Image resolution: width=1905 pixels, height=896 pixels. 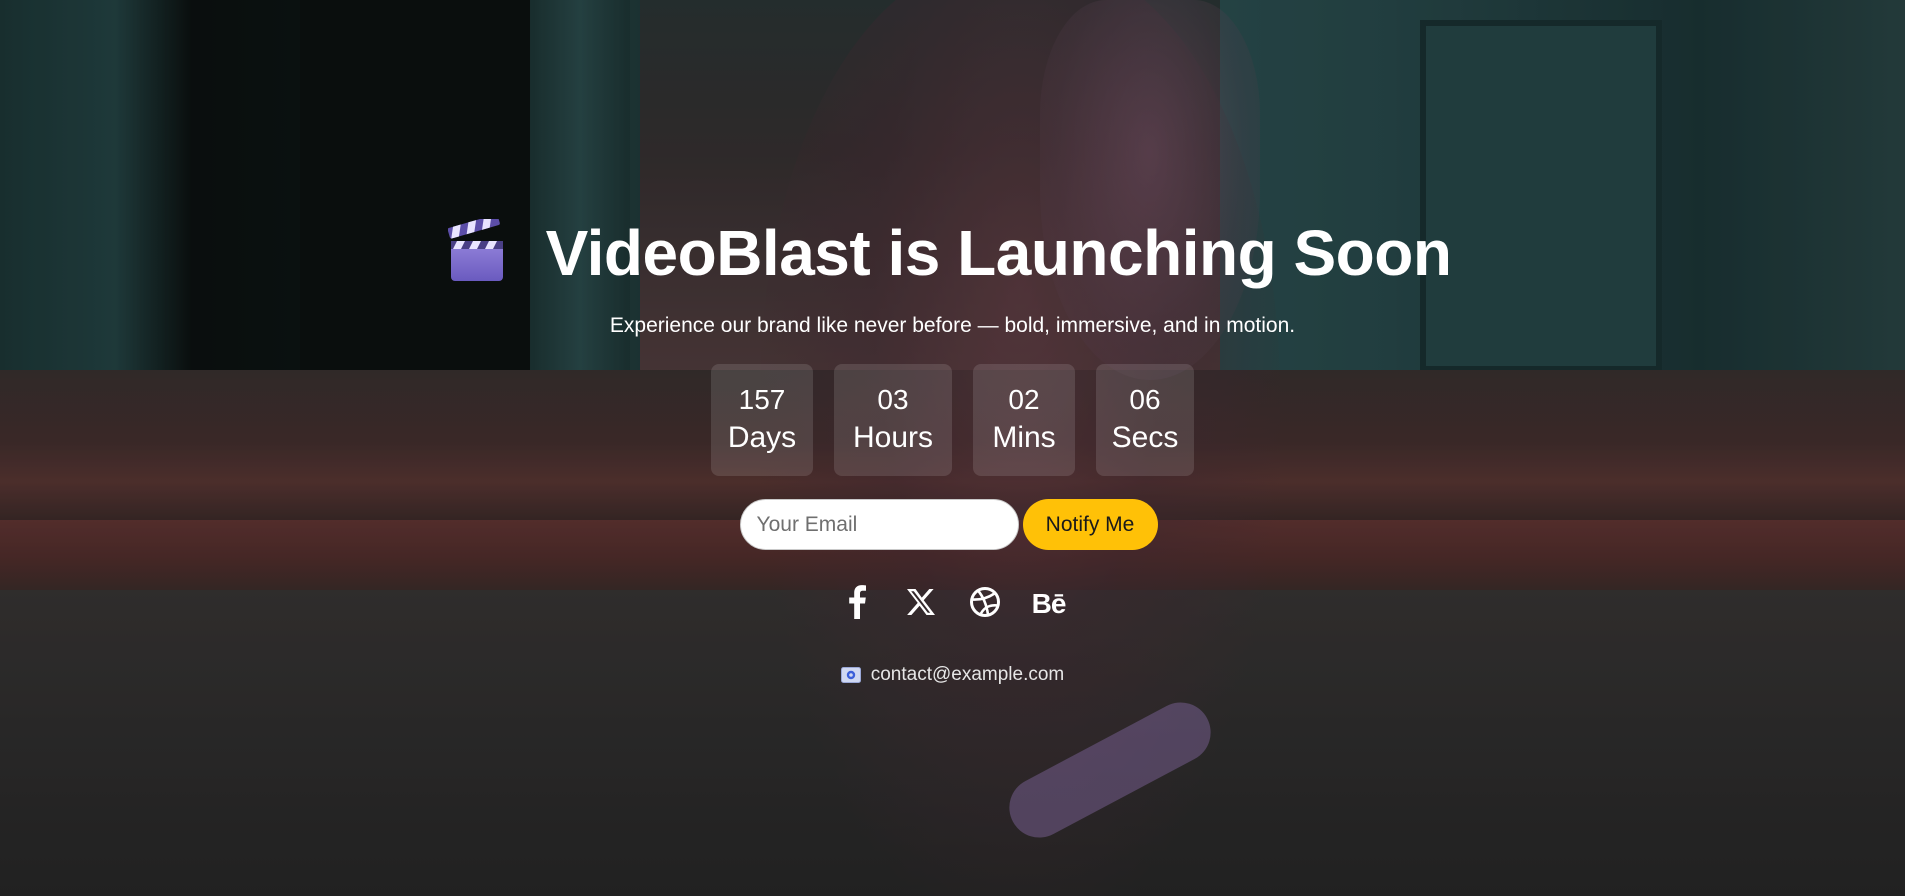 I want to click on countdown-hours-label: Hours, so click(x=893, y=437).